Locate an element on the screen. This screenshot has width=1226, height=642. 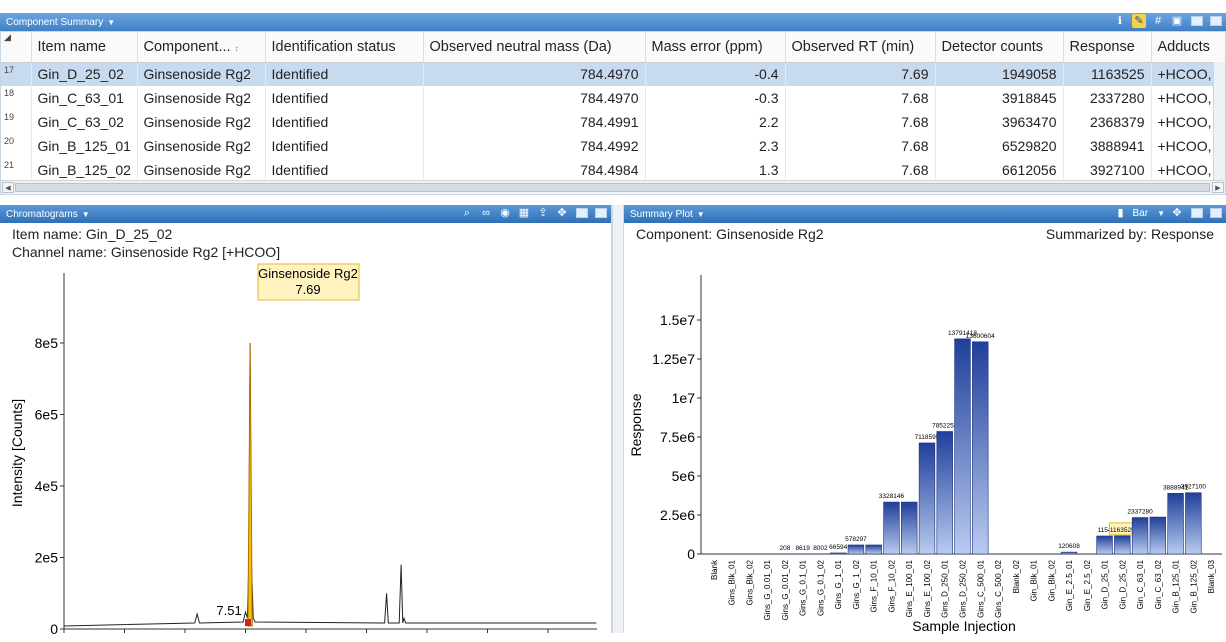
vertical-scrollbar is located at coordinates (1219, 121).